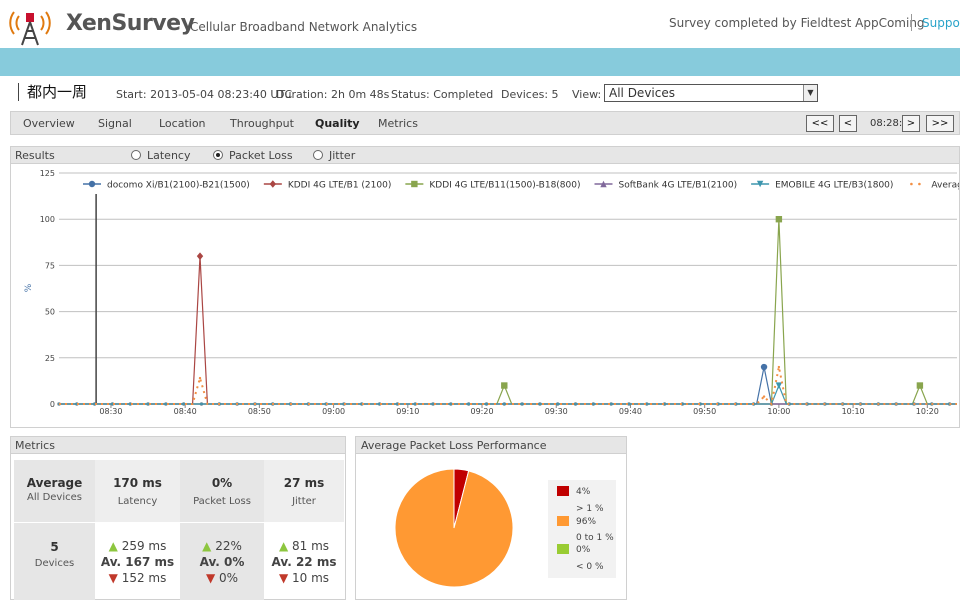  What do you see at coordinates (311, 546) in the screenshot?
I see `jitter-max: 81 ms` at bounding box center [311, 546].